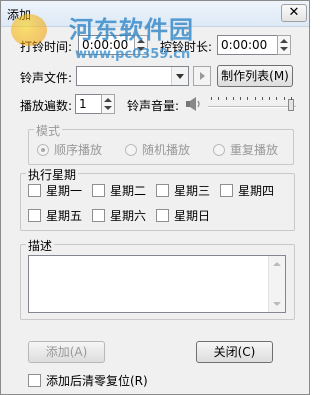  I want to click on radio-selected-icon, so click(43, 150).